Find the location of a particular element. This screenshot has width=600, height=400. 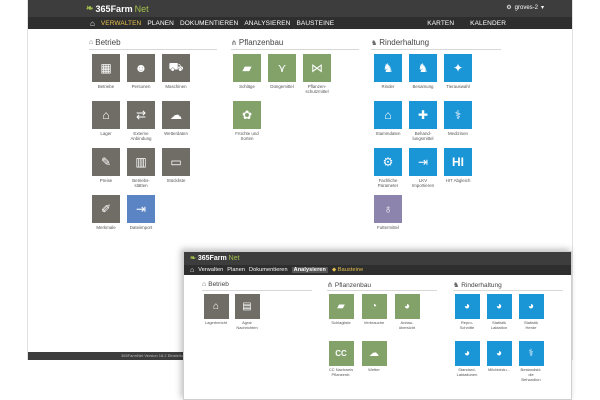

tile-preise: ✎ Preise is located at coordinates (106, 165).